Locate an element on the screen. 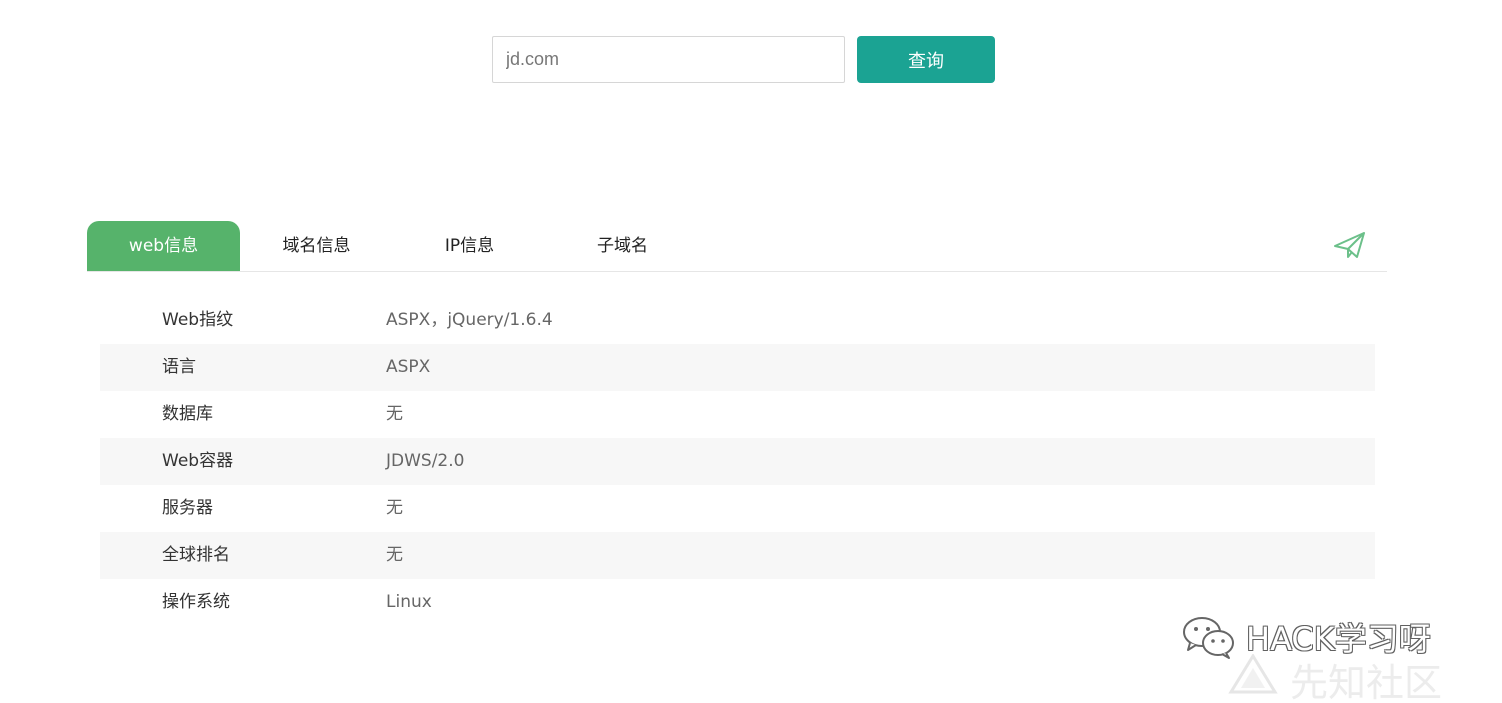 This screenshot has height=703, width=1502. info-label: Web容器 is located at coordinates (198, 461).